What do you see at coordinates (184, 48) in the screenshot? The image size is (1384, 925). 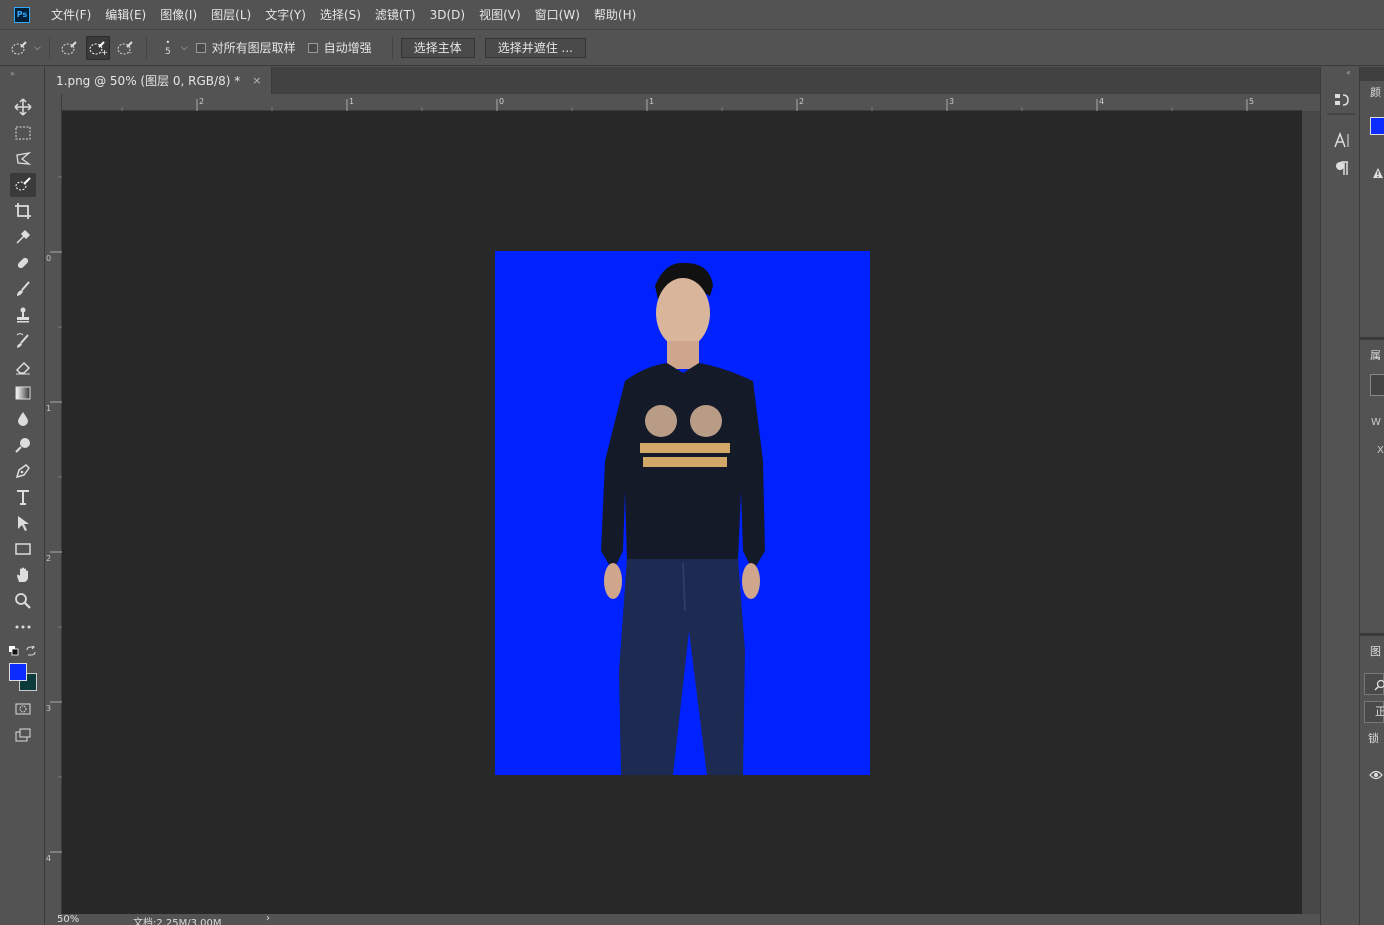 I see `brush-dropdown-icon: ⌵` at bounding box center [184, 48].